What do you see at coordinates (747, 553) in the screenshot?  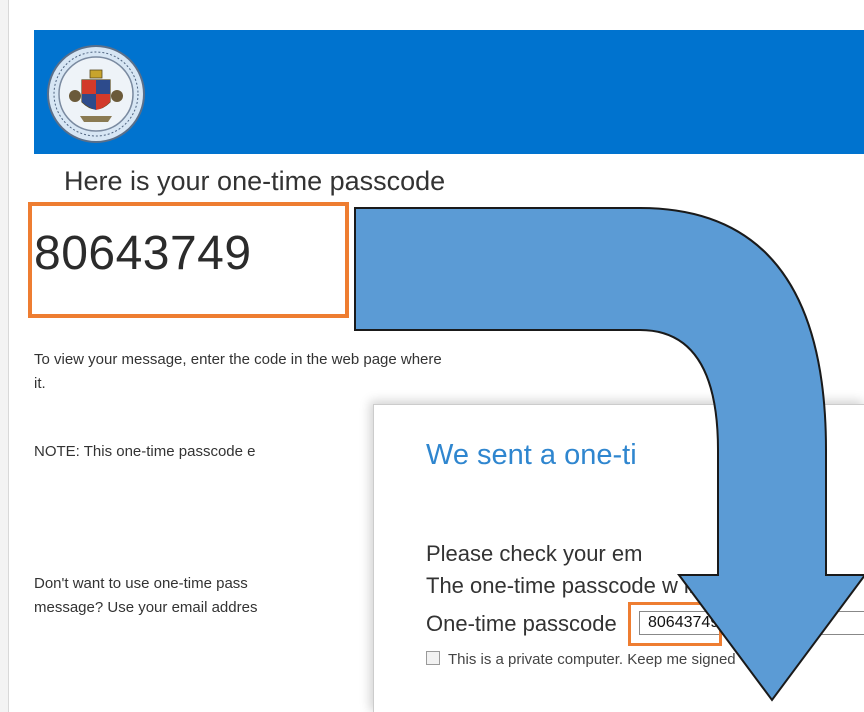 I see `signin-instruction-1-tail: th` at bounding box center [747, 553].